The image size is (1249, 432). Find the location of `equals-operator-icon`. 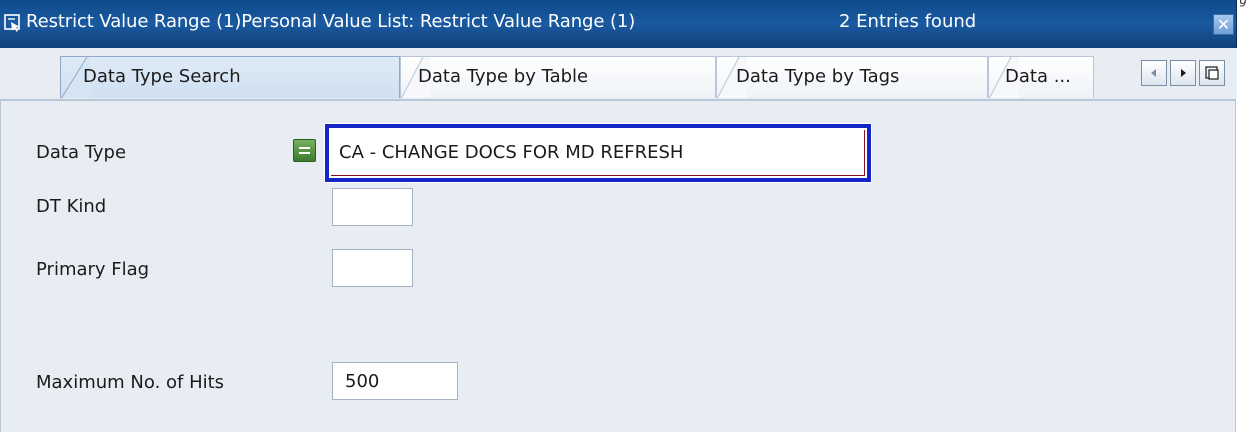

equals-operator-icon is located at coordinates (304, 150).